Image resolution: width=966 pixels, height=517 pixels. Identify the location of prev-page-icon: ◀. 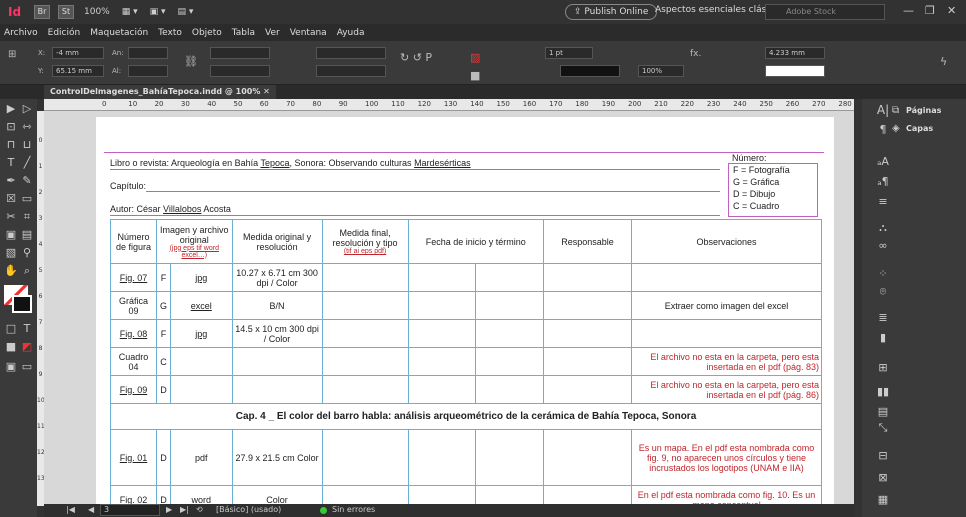
(91, 509).